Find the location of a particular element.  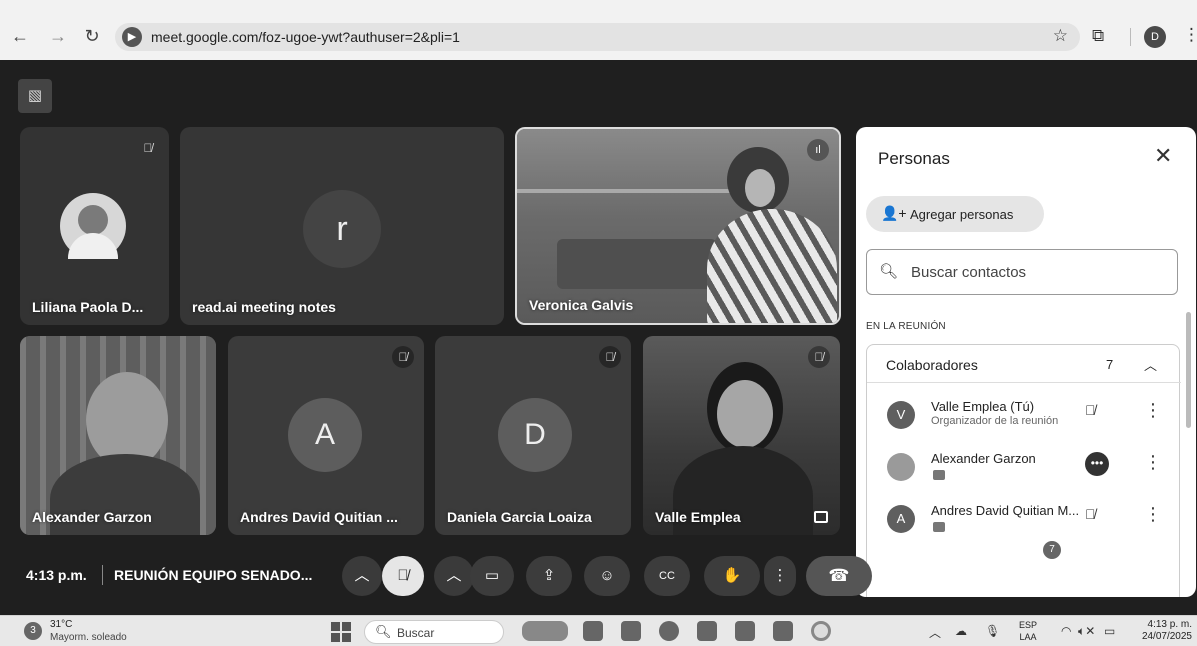

close-icon: ✕ is located at coordinates (1163, 156).